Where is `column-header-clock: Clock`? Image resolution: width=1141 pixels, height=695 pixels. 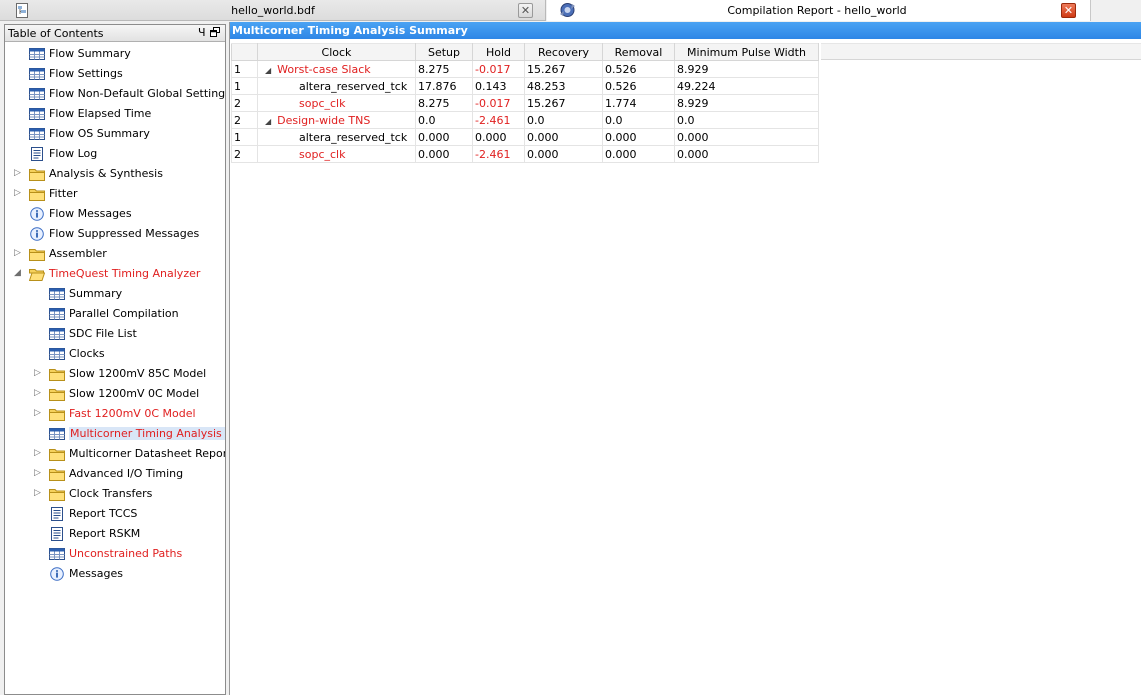
column-header-clock: Clock is located at coordinates (336, 52).